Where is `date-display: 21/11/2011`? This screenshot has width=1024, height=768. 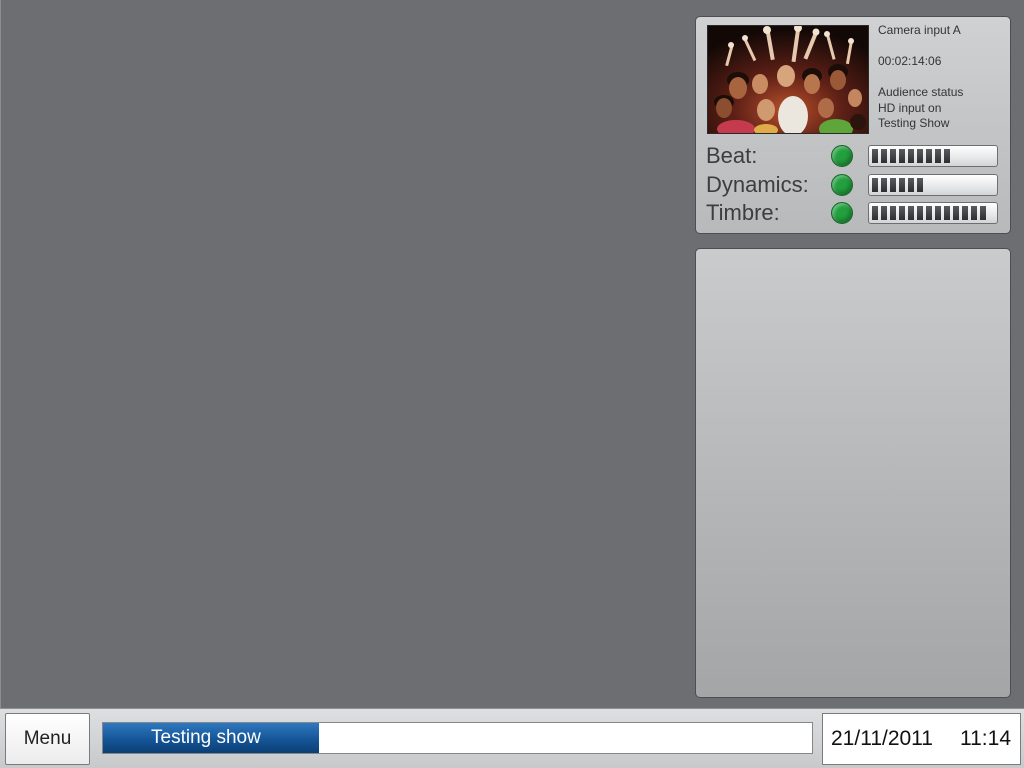
date-display: 21/11/2011 is located at coordinates (882, 738).